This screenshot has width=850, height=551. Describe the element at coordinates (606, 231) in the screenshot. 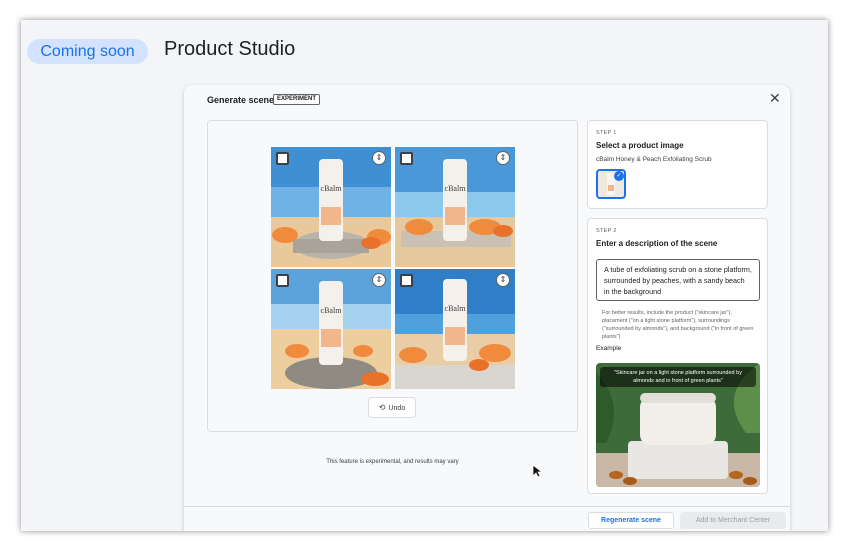

I see `step2-label: STEP 2` at that location.